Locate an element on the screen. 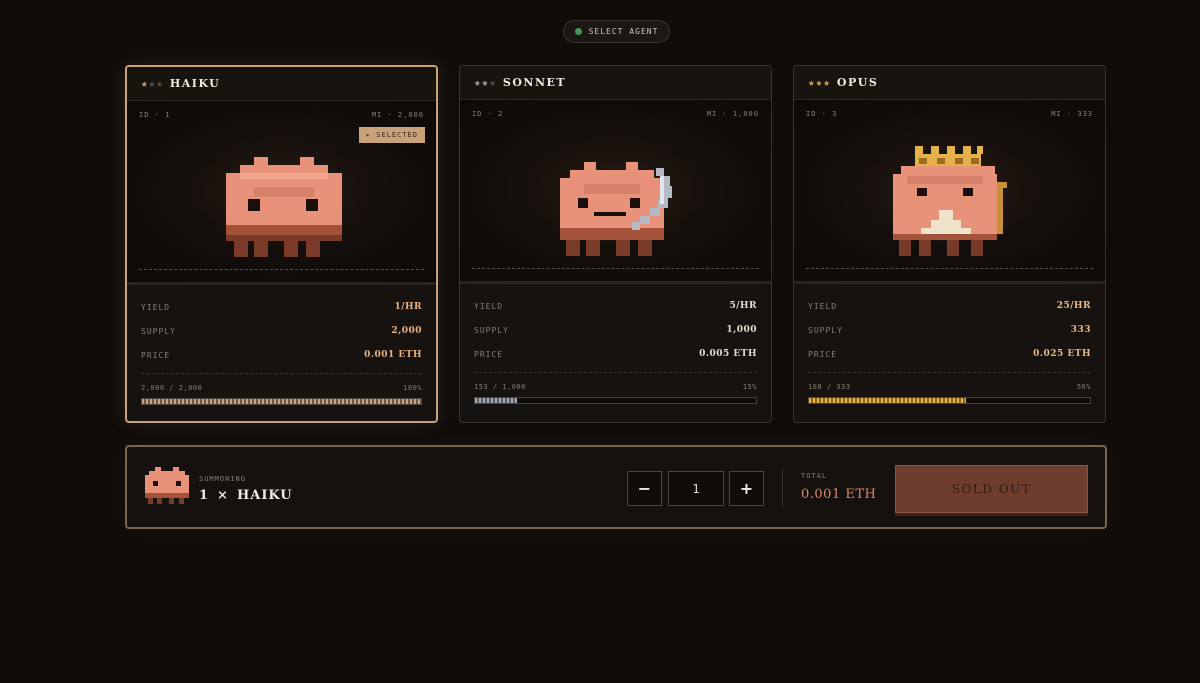 The image size is (1200, 683). divider is located at coordinates (782, 488).